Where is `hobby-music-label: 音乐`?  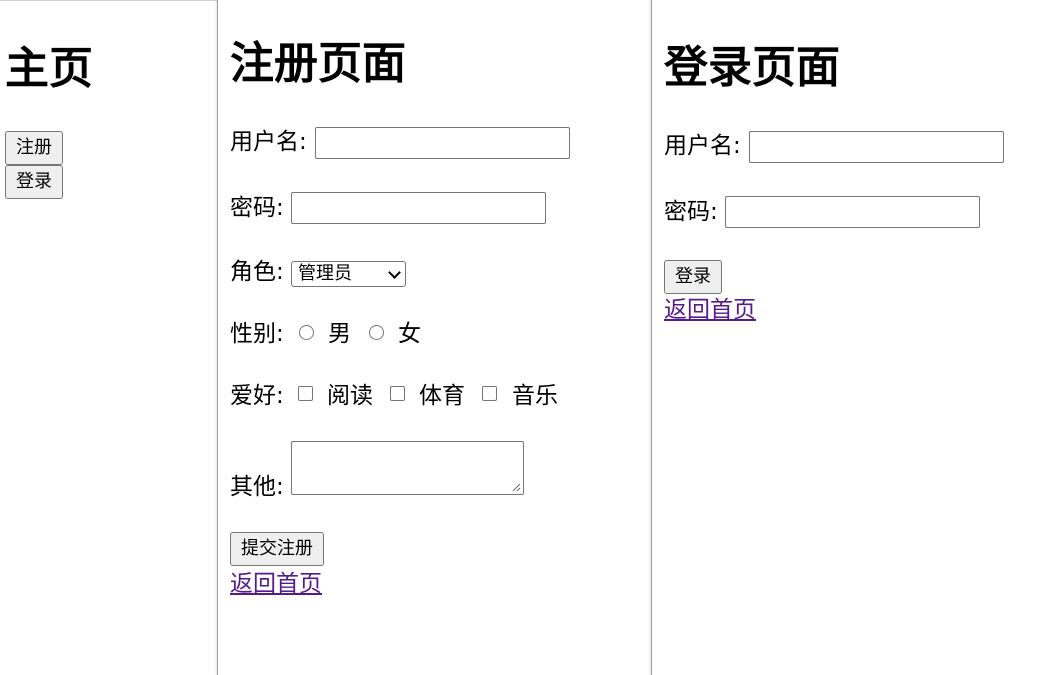
hobby-music-label: 音乐 is located at coordinates (535, 396).